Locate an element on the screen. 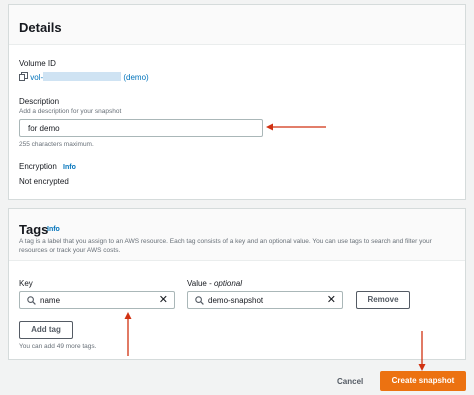 The image size is (474, 395). volume-id-redacted is located at coordinates (82, 76).